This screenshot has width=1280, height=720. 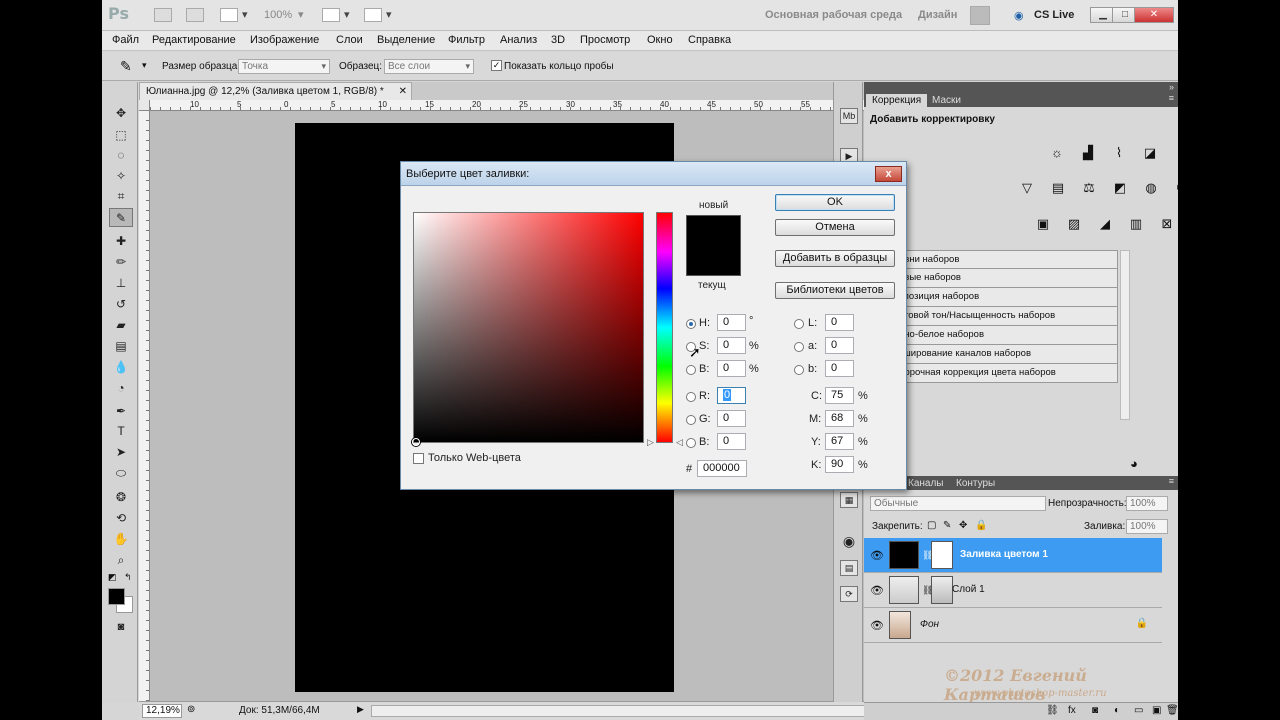 What do you see at coordinates (713, 260) in the screenshot?
I see `current-color-swatch` at bounding box center [713, 260].